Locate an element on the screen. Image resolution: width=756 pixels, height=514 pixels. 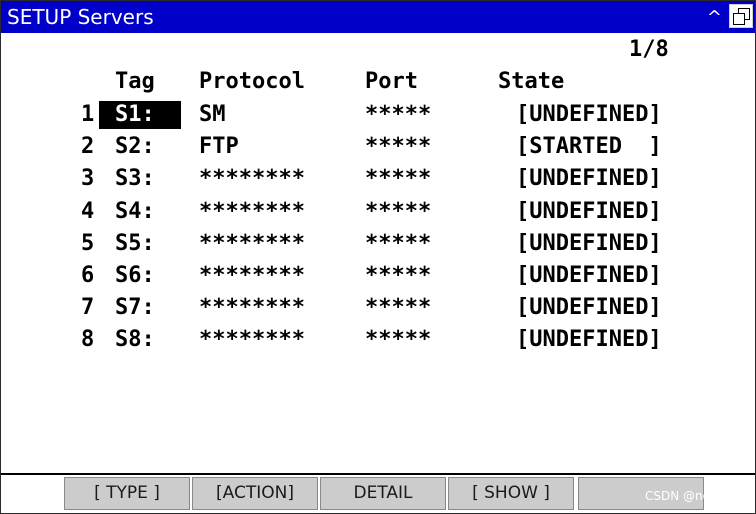
softkey-type: [ TYPE ] is located at coordinates (127, 493).